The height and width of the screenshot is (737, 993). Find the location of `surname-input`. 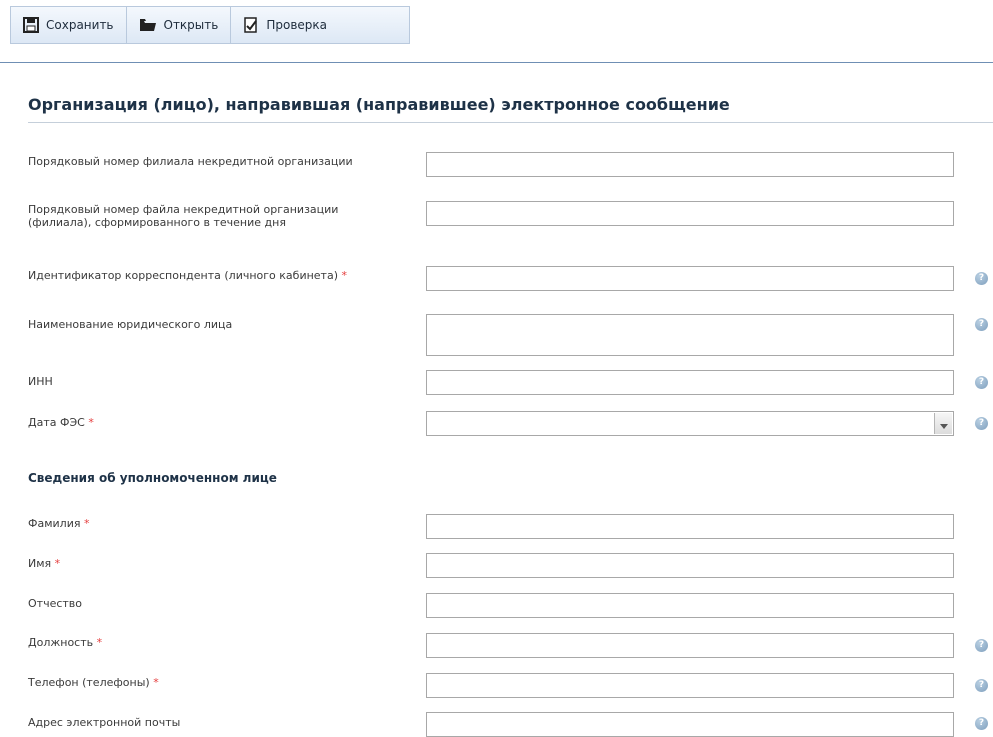

surname-input is located at coordinates (690, 526).